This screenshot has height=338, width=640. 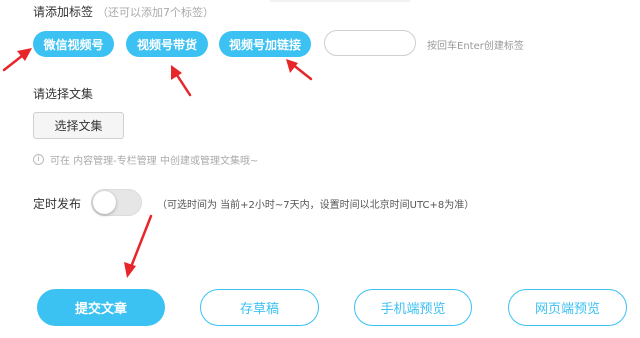 What do you see at coordinates (63, 94) in the screenshot?
I see `collection-title: 请选择文集` at bounding box center [63, 94].